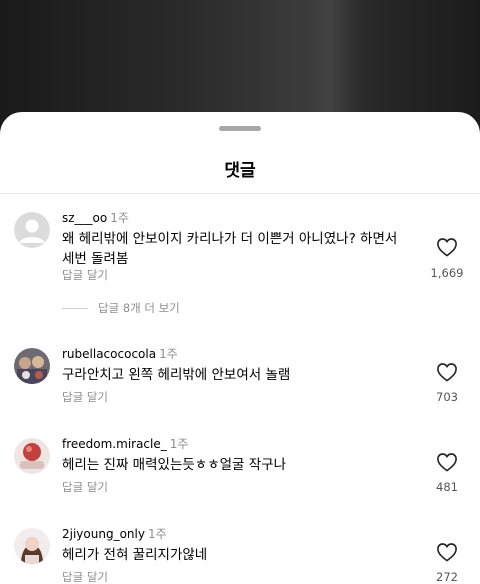 The image size is (480, 584). What do you see at coordinates (75, 308) in the screenshot?
I see `replies-line` at bounding box center [75, 308].